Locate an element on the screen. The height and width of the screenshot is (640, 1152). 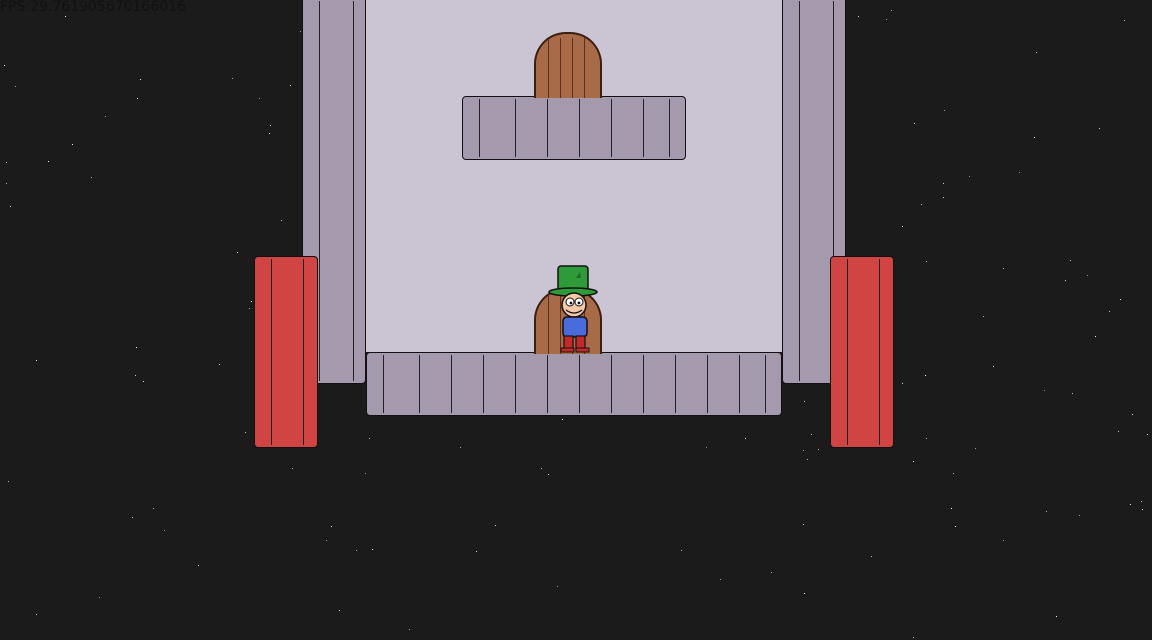
right-red-block is located at coordinates (862, 352).